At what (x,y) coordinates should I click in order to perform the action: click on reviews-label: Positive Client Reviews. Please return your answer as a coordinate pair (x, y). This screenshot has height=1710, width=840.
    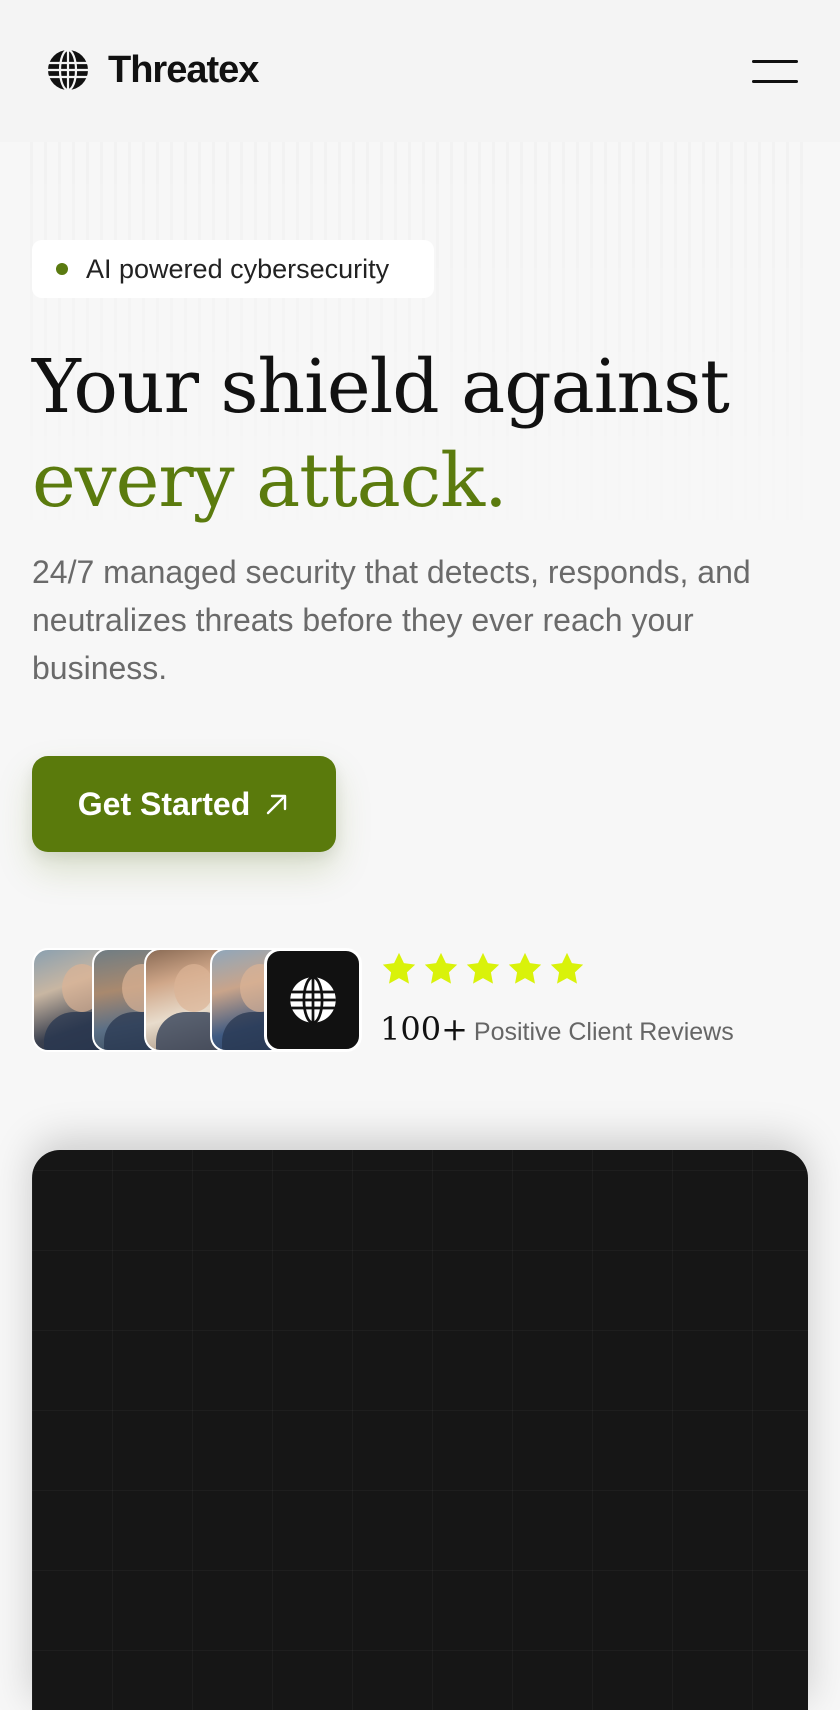
    Looking at the image, I should click on (603, 1032).